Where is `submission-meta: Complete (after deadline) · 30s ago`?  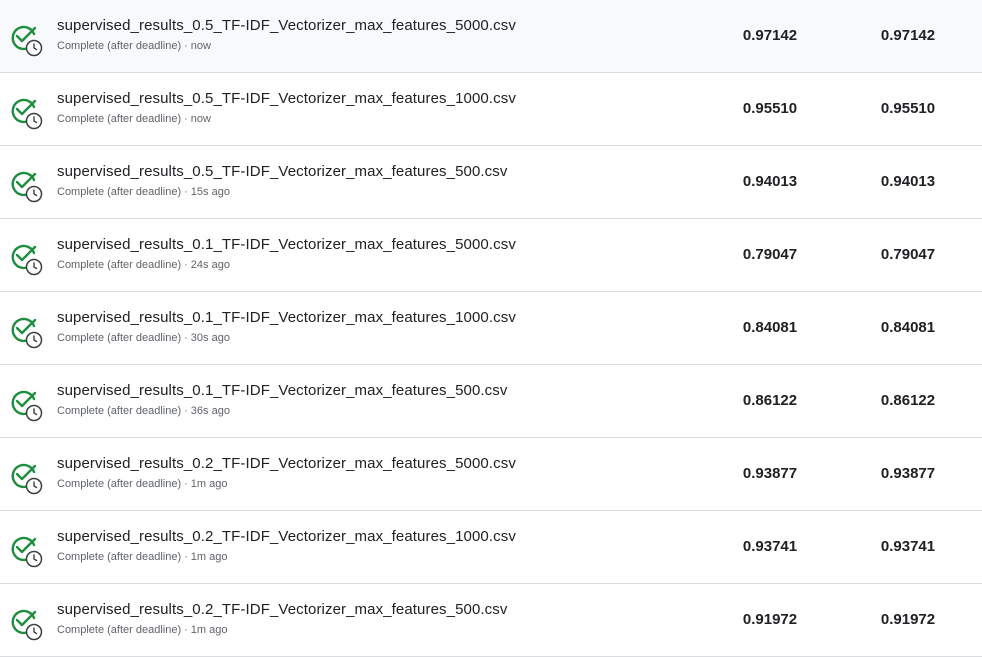
submission-meta: Complete (after deadline) · 30s ago is located at coordinates (143, 338).